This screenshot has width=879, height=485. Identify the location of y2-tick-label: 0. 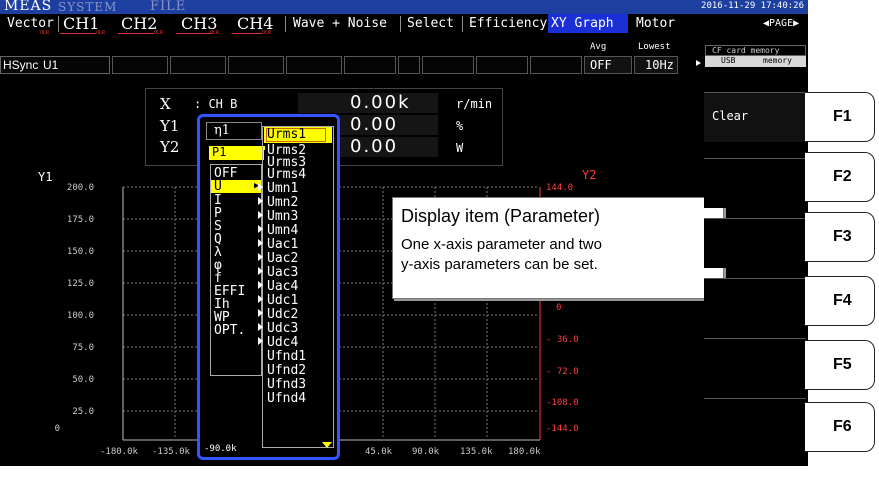
(559, 308).